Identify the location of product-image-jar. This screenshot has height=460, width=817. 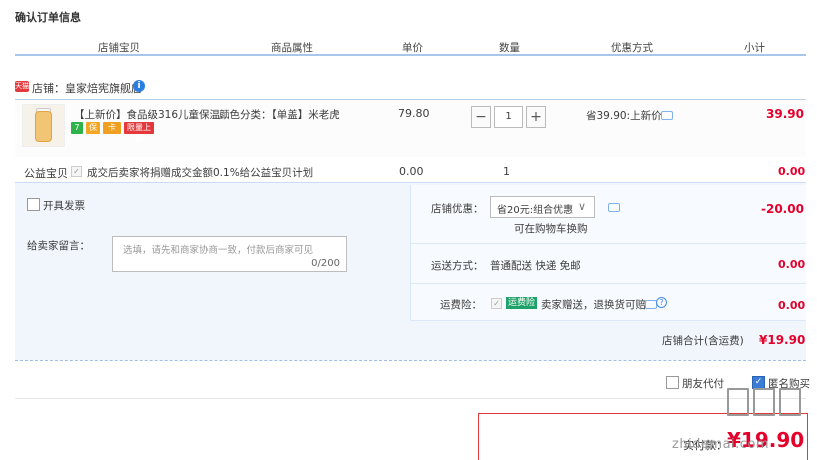
(43, 126).